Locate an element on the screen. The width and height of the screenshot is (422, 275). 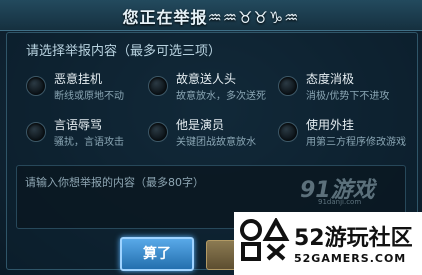
option-label: 故意送人头 is located at coordinates (206, 79).